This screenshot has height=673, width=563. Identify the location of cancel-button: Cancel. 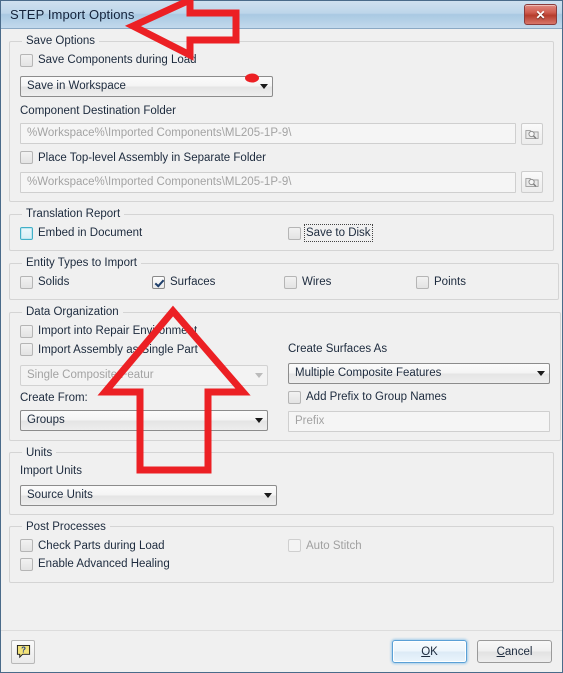
(514, 651).